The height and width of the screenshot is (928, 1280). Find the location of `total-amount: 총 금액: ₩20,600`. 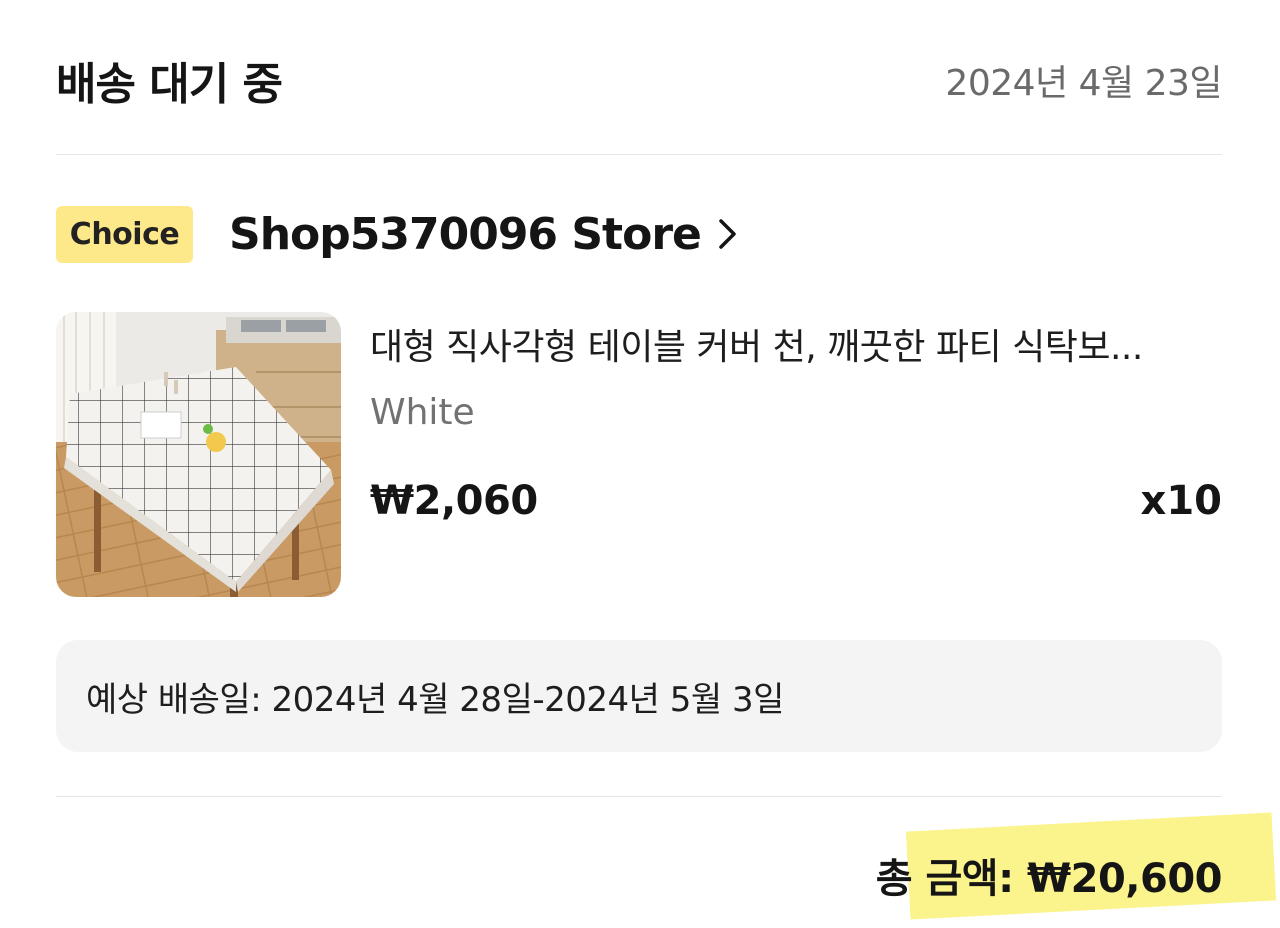

total-amount: 총 금액: ₩20,600 is located at coordinates (1049, 879).